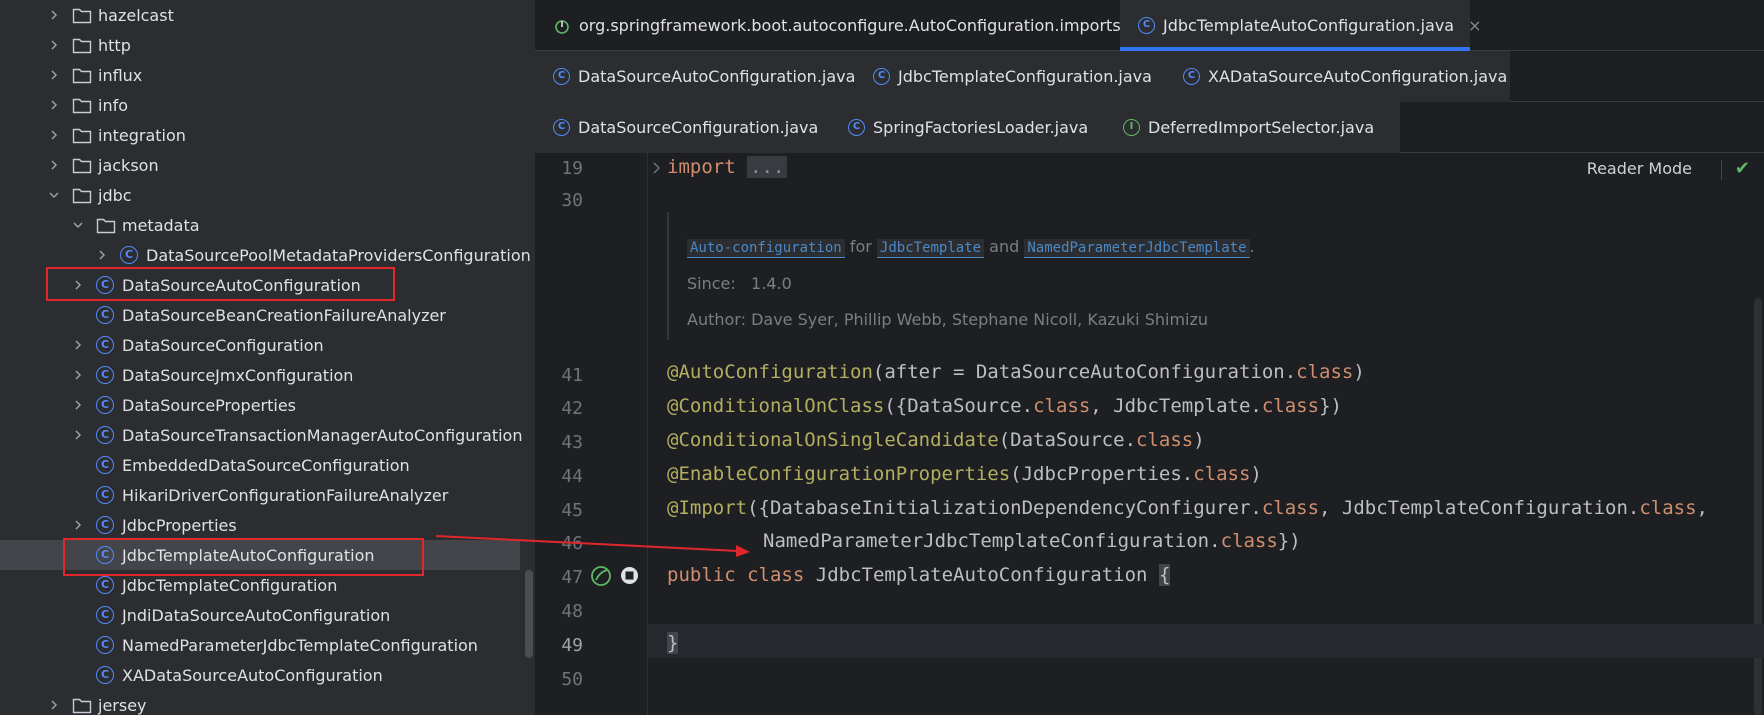  What do you see at coordinates (673, 643) in the screenshot?
I see `code-line-49: }` at bounding box center [673, 643].